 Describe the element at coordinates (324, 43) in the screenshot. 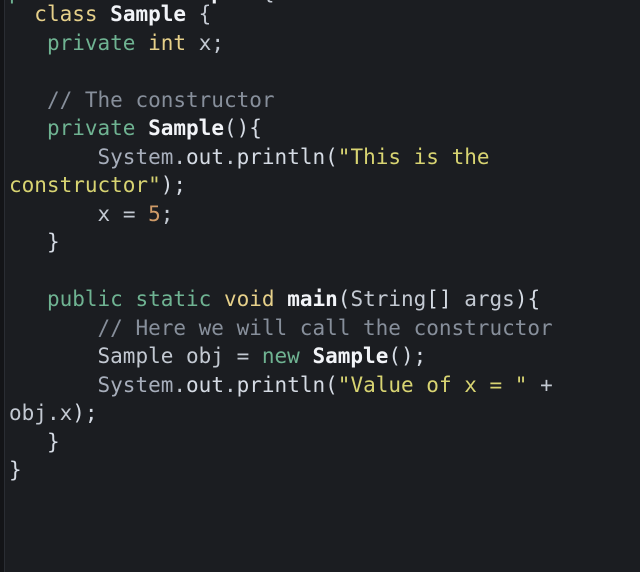

I see `code-line: private int x;` at that location.